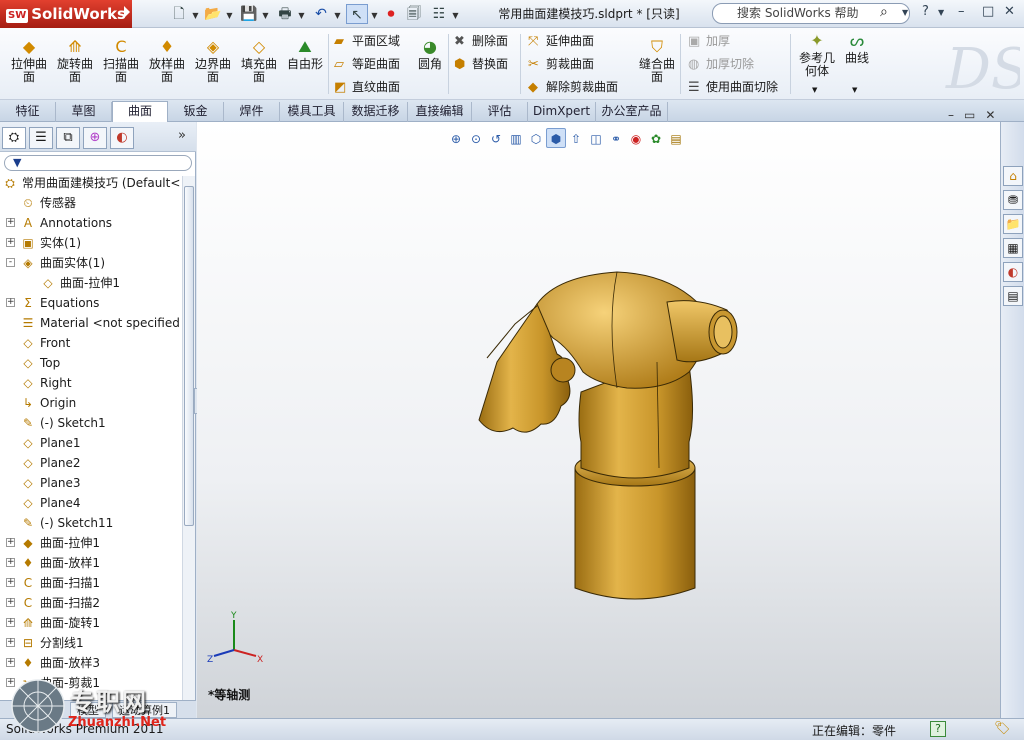 The height and width of the screenshot is (740, 1024). I want to click on loft-surface-button: ♦ 放样曲 面, so click(167, 61).